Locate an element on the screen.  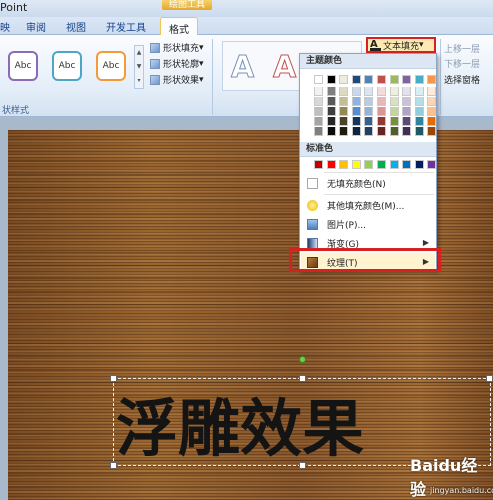
bring-forward-button: 上移一层 is located at coordinates (462, 48).